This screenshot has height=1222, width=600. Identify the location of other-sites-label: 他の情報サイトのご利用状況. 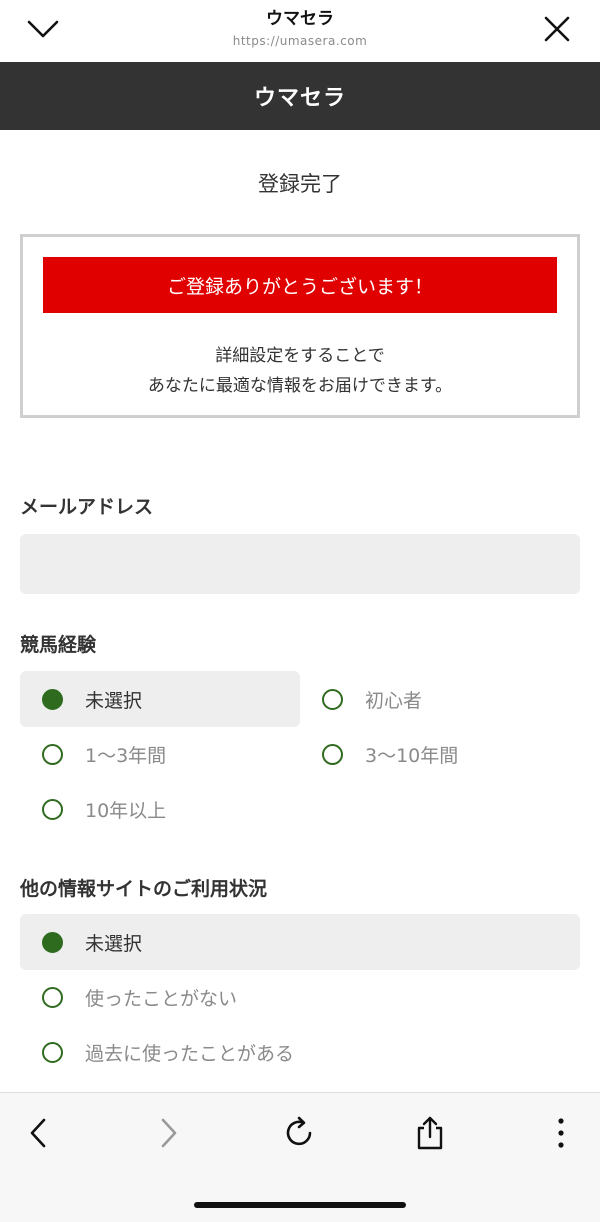
(144, 889).